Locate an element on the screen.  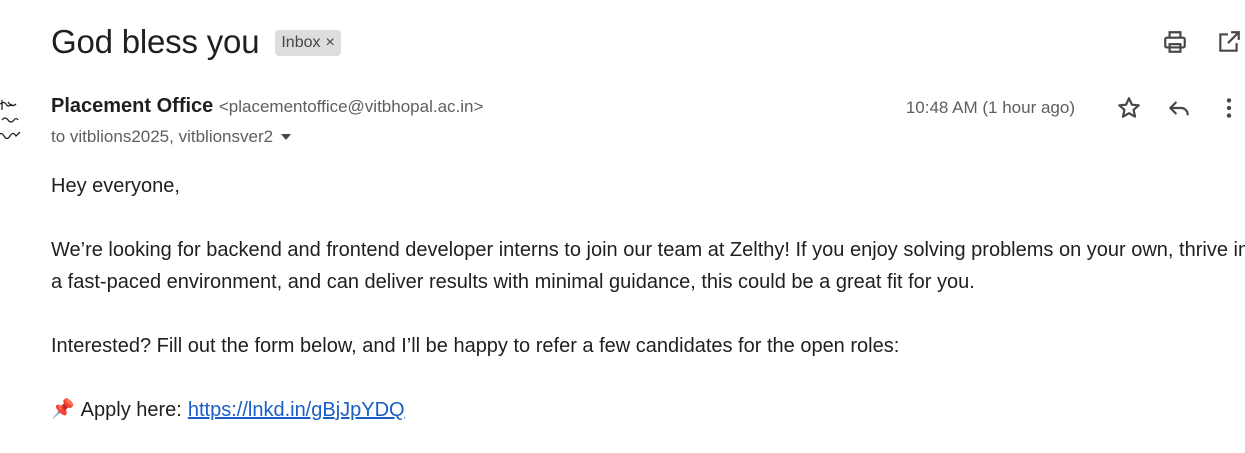
apply-label: Apply here: is located at coordinates (131, 410).